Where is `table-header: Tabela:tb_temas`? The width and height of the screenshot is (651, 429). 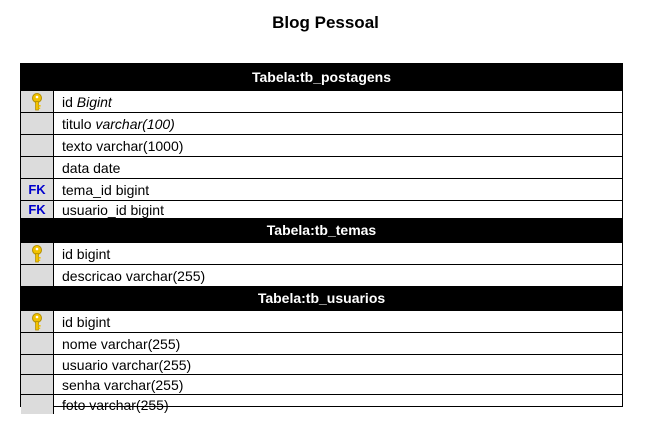
table-header: Tabela:tb_temas is located at coordinates (321, 230).